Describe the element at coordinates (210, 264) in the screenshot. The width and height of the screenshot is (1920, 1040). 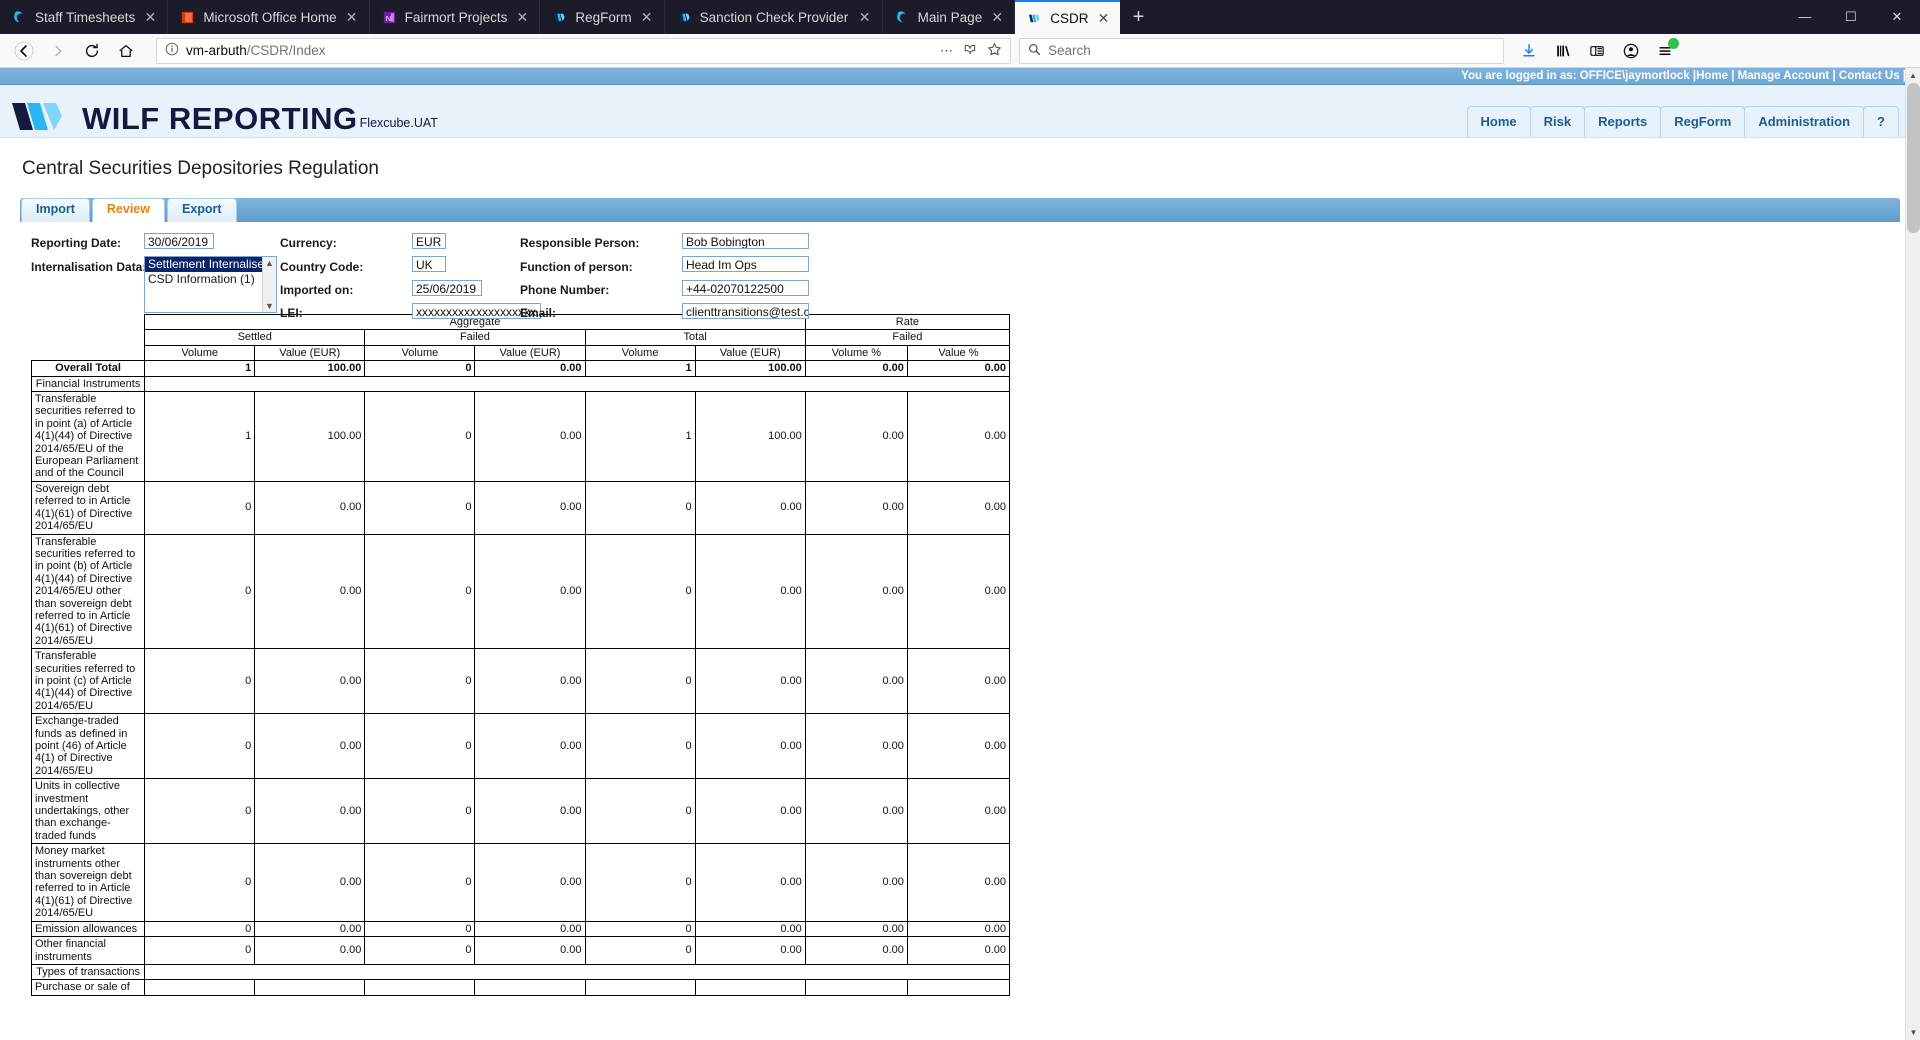
I see `listbox-option-0: Settlement Internaliser` at that location.